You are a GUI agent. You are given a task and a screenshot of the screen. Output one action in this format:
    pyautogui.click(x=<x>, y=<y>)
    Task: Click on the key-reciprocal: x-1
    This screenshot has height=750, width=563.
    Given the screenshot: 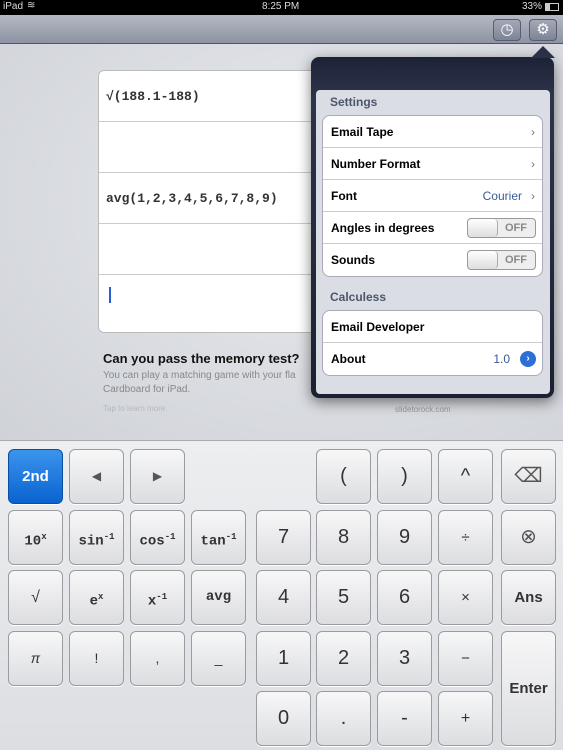 What is the action you would take?
    pyautogui.click(x=157, y=597)
    